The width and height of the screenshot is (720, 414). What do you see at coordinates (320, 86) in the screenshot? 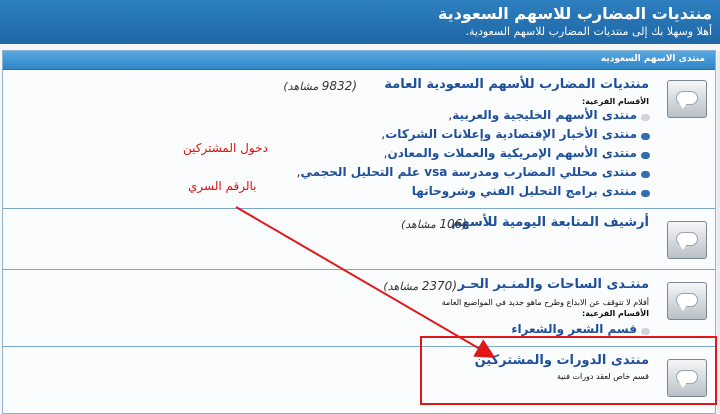
I see `forum-views: (9832 مشاهد)` at bounding box center [320, 86].